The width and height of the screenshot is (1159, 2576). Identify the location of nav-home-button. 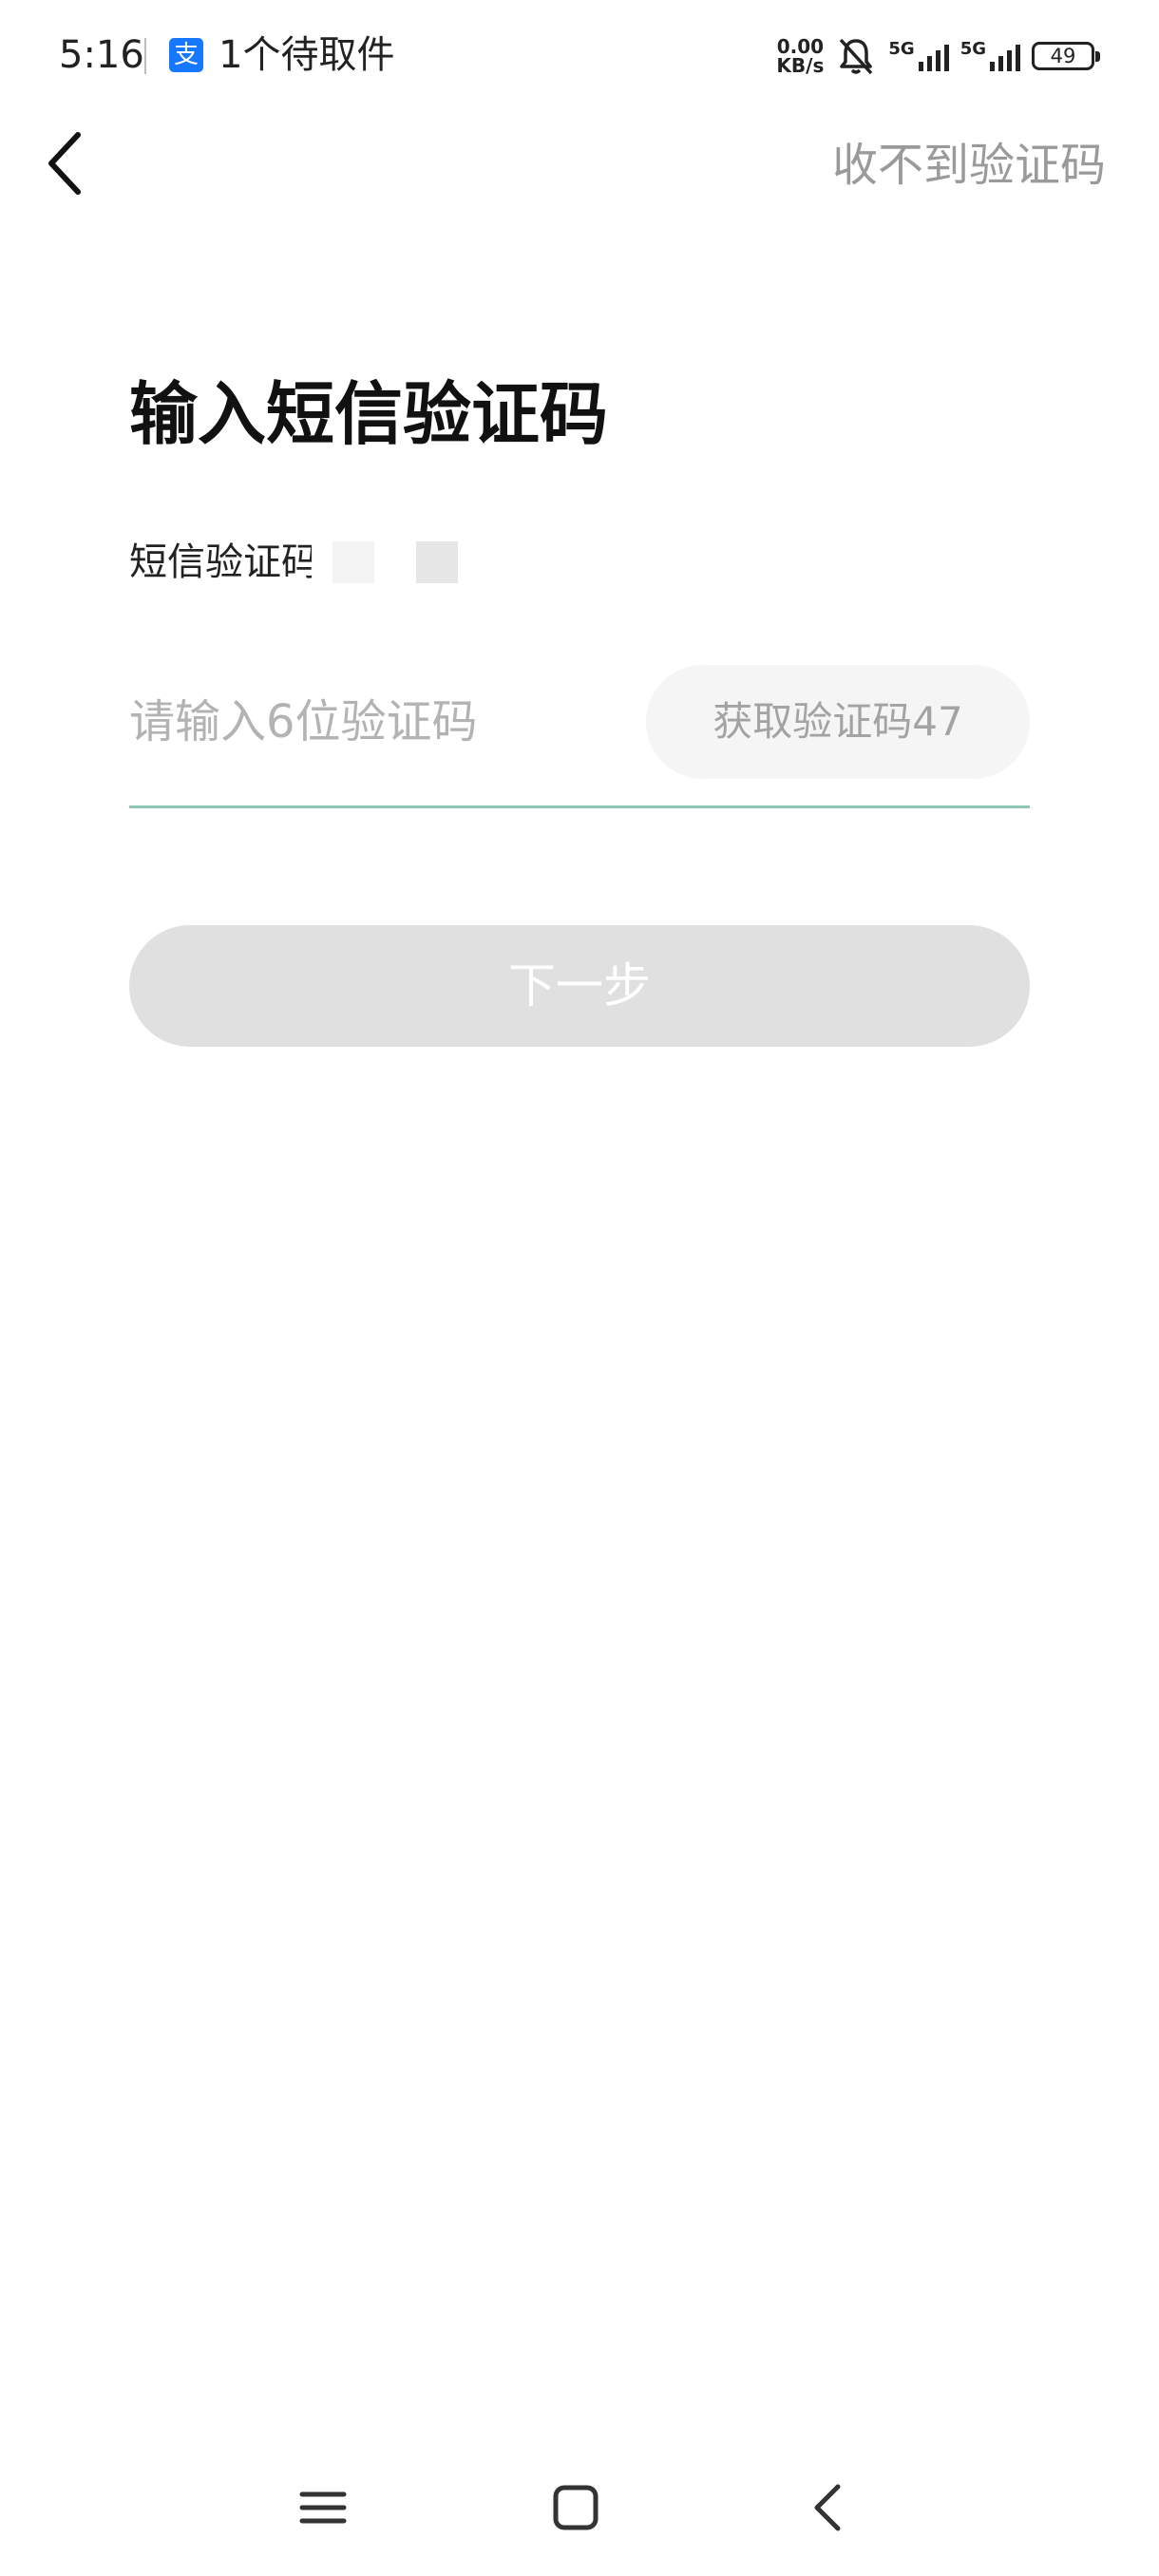
(575, 2507).